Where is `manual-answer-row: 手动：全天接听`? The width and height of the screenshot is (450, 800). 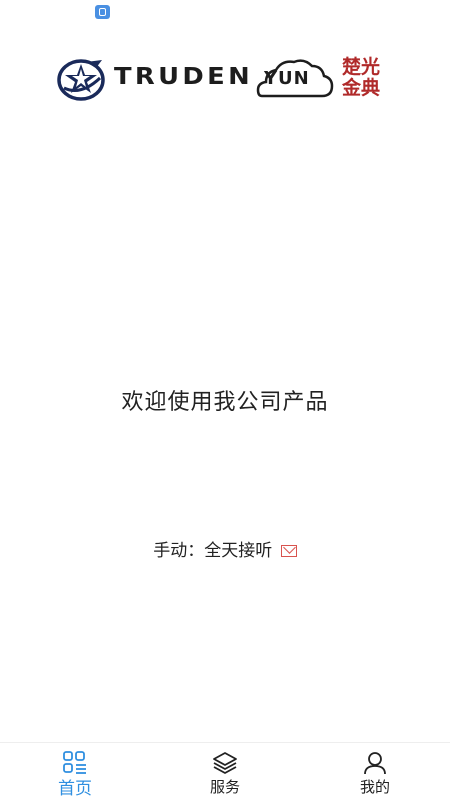
manual-answer-row: 手动：全天接听 is located at coordinates (225, 548).